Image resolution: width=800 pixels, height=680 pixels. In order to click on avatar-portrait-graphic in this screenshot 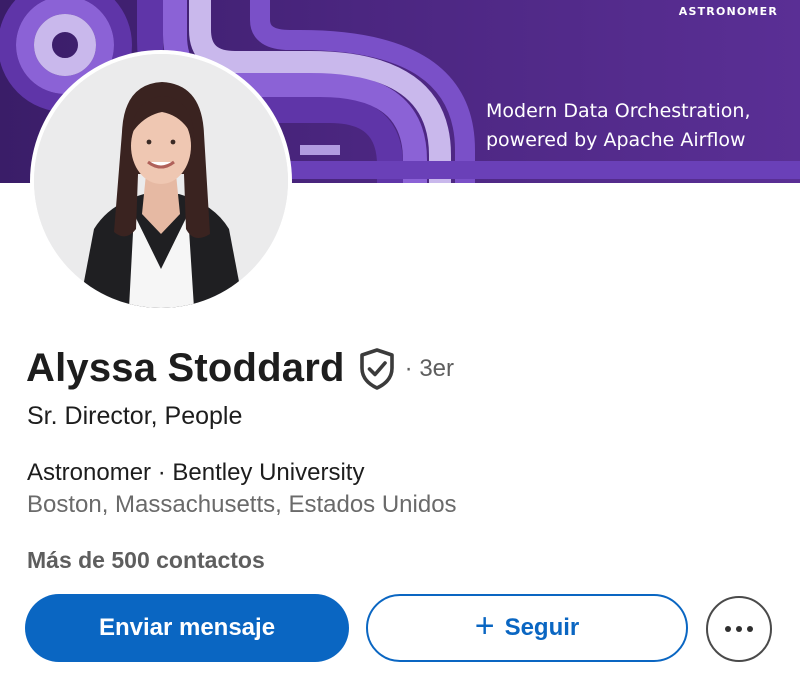, I will do `click(161, 181)`.